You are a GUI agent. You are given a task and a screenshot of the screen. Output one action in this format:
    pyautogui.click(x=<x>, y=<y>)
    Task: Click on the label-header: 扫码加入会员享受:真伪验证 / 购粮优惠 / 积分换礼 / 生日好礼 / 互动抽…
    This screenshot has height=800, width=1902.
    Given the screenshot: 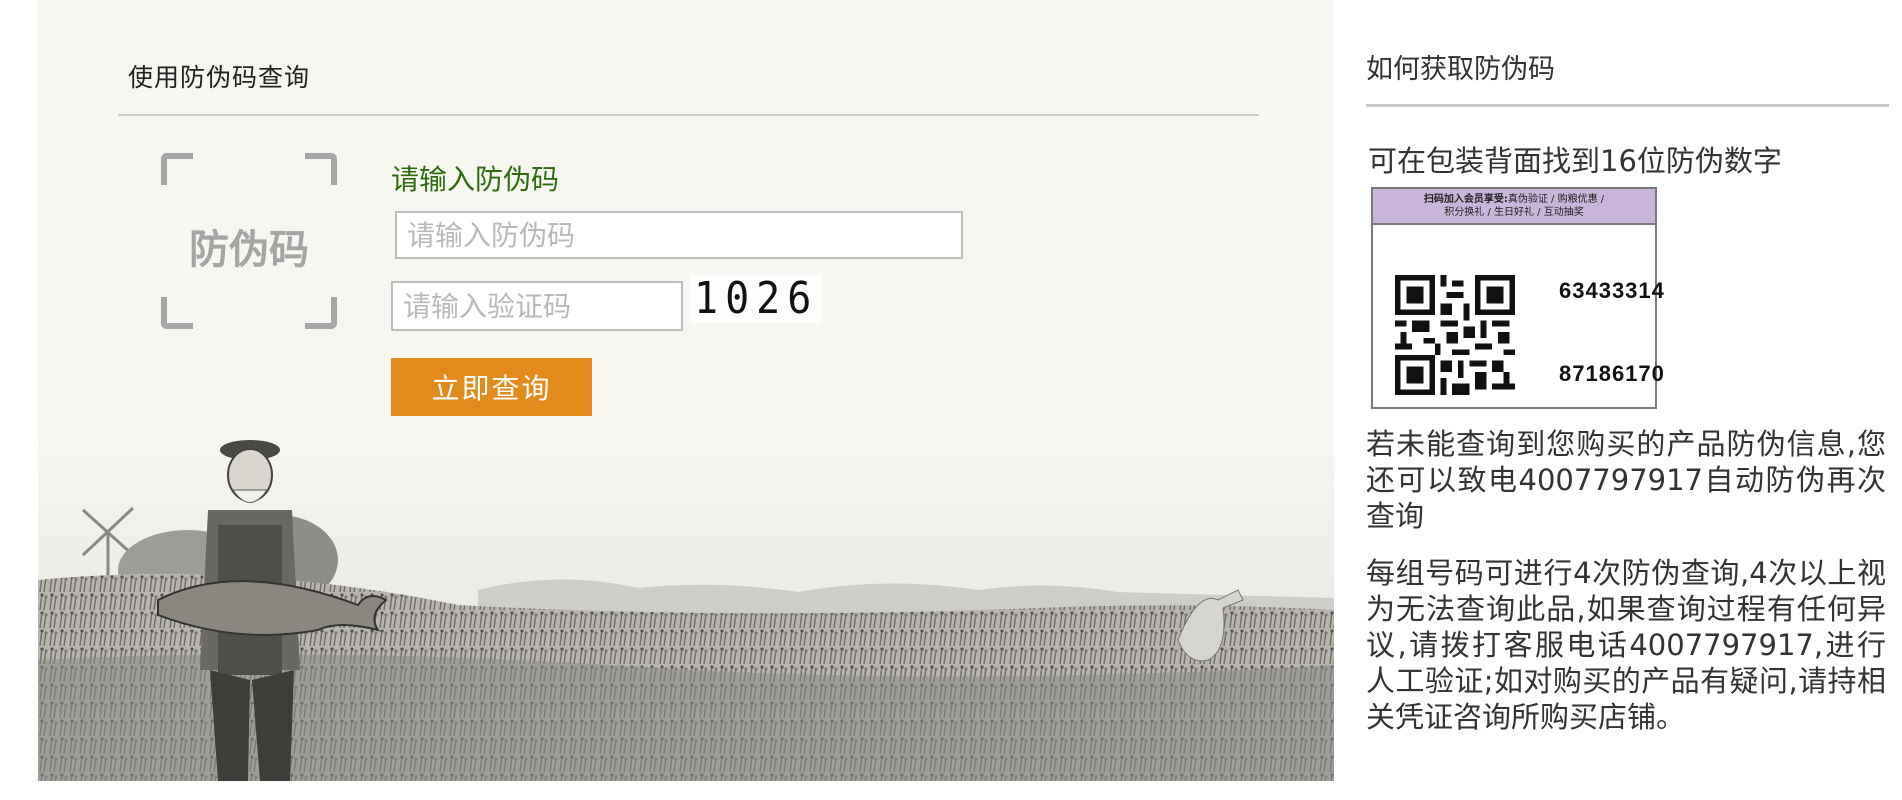 What is the action you would take?
    pyautogui.click(x=1514, y=207)
    